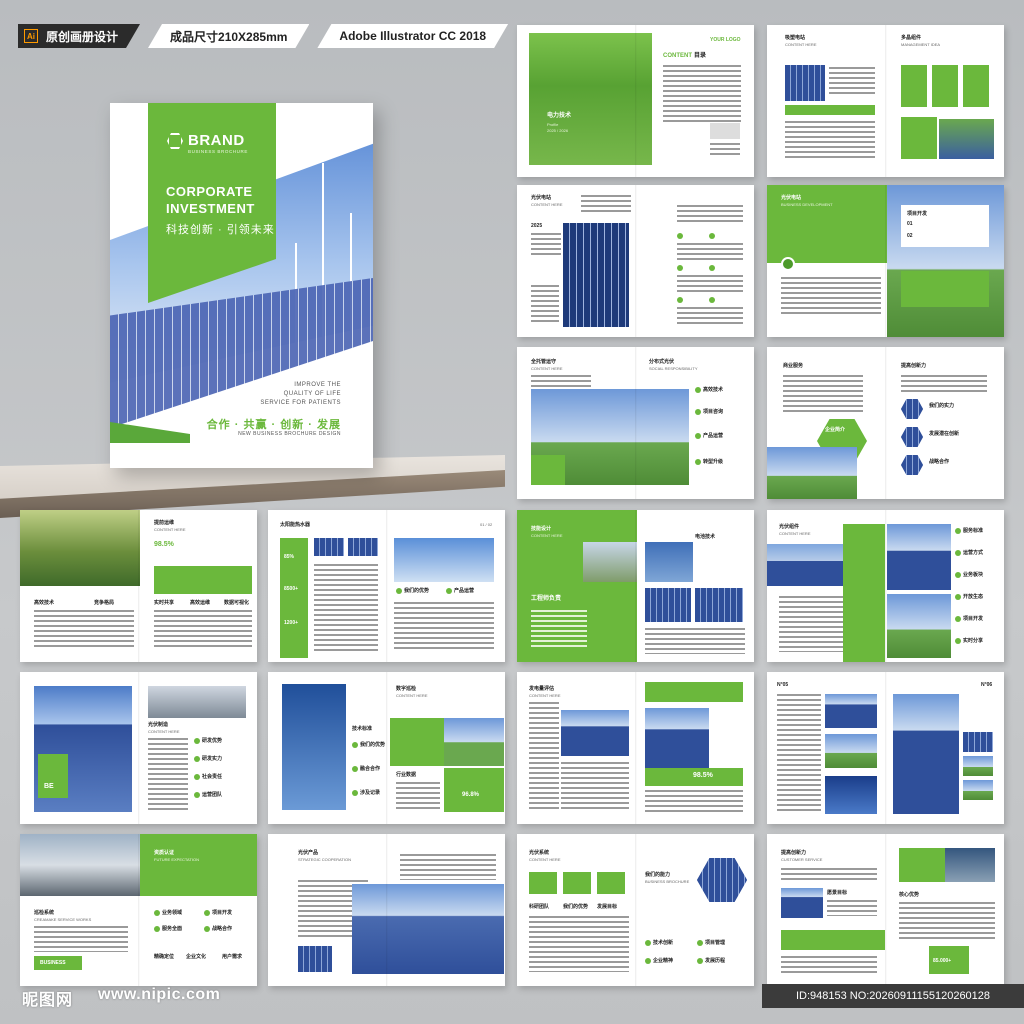 The image size is (1024, 1024). I want to click on spread-title: 提前运维, so click(164, 523).